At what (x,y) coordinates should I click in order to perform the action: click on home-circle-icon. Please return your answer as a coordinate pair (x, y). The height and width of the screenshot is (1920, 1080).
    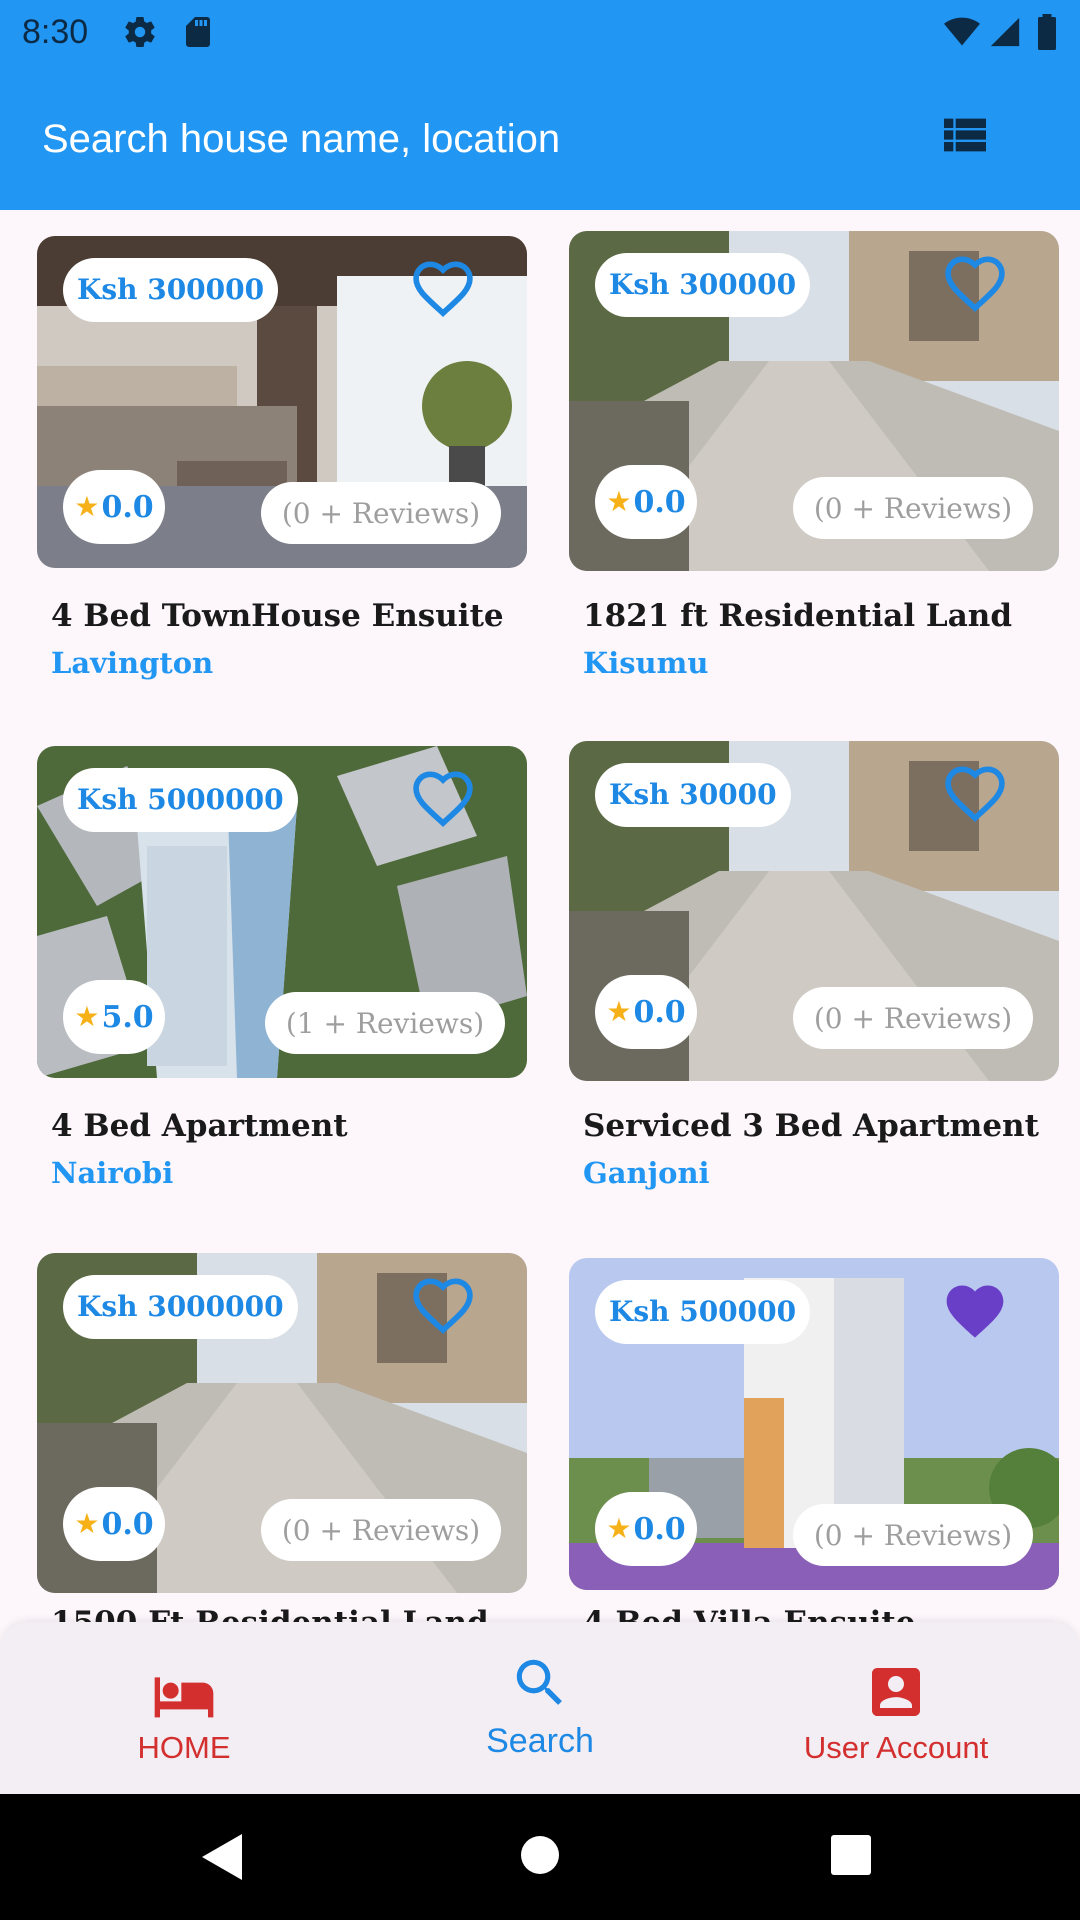
    Looking at the image, I should click on (540, 1857).